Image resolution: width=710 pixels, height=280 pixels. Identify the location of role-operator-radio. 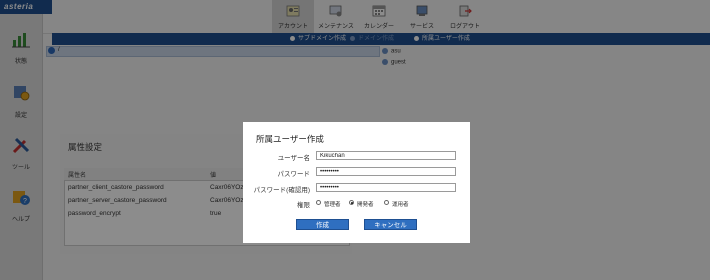
(386, 202).